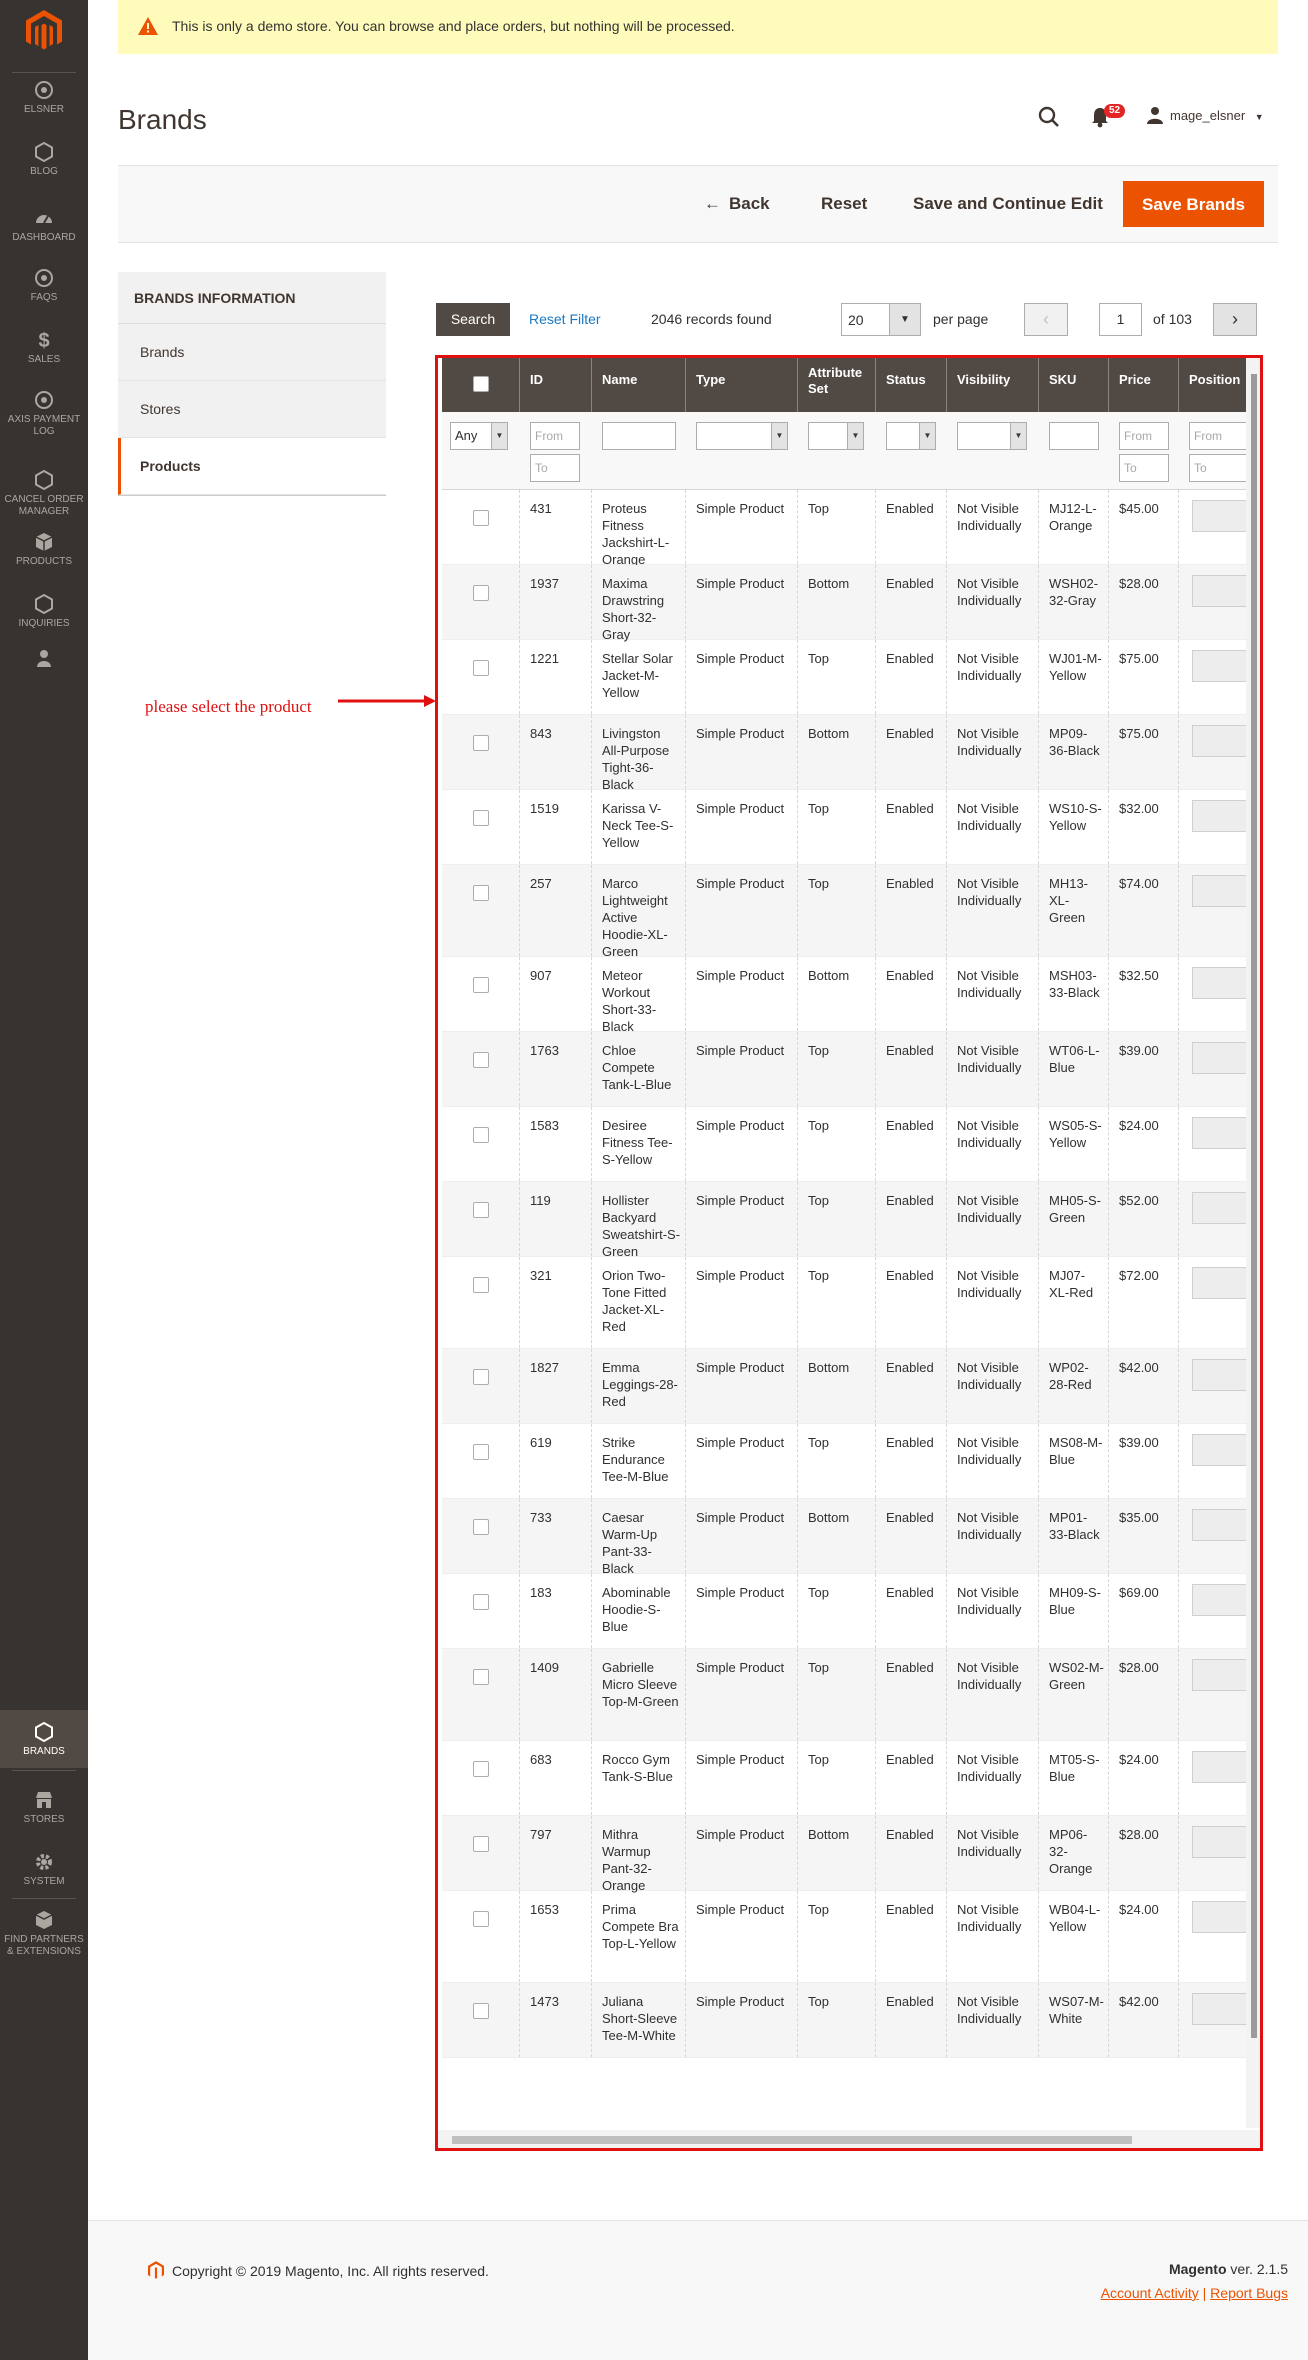 This screenshot has height=2360, width=1308. I want to click on save-brands-button: Save Brands, so click(1193, 204).